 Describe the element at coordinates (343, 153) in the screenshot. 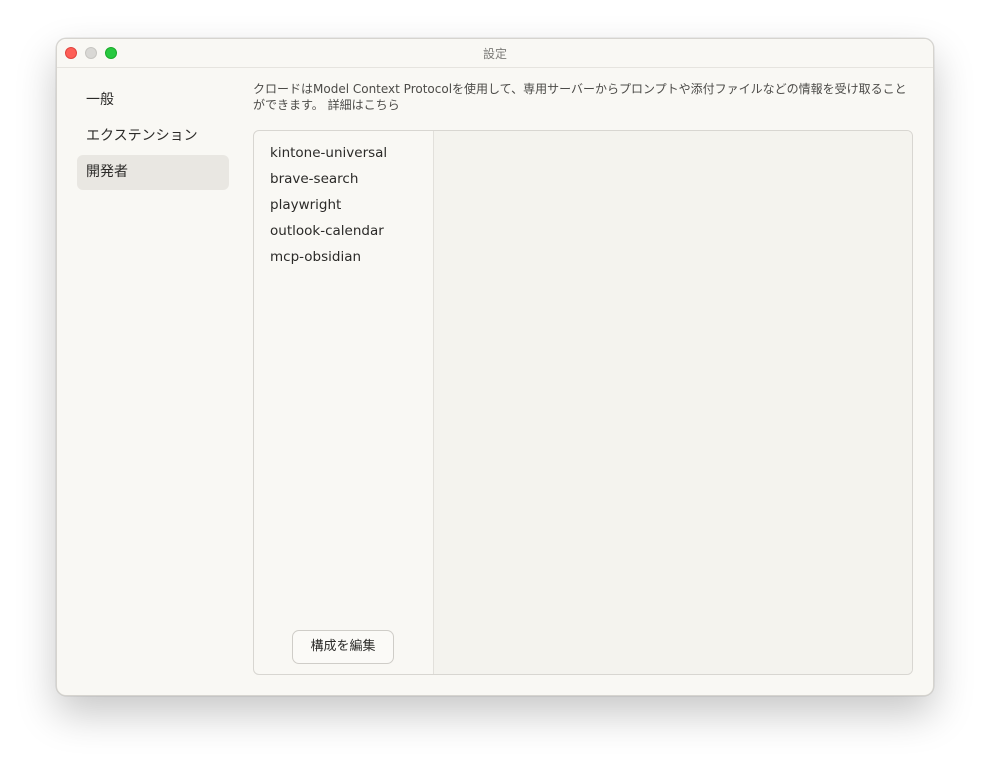

I see `server-item-kintone-universal: kintone-universal` at that location.